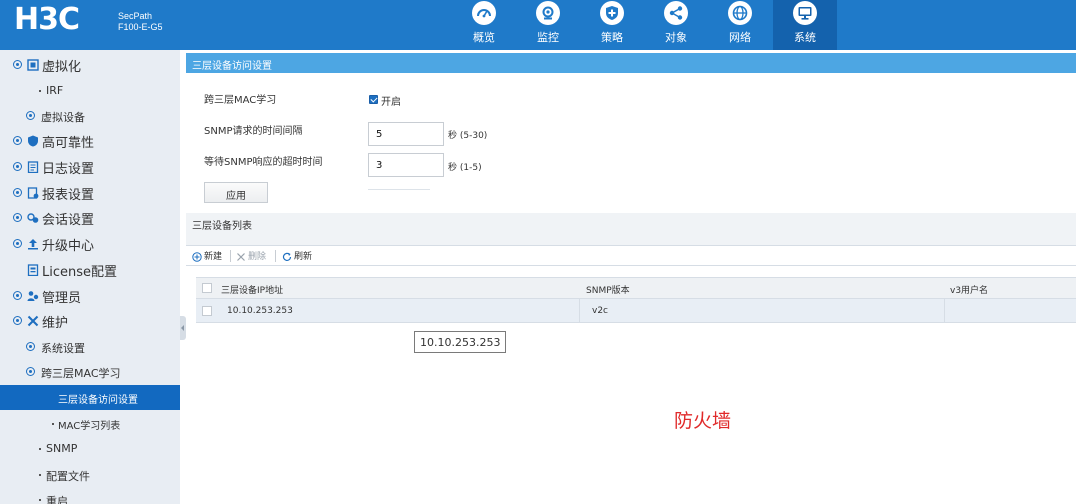 This screenshot has height=504, width=1076. Describe the element at coordinates (33, 65) in the screenshot. I see `virtual-icon` at that location.